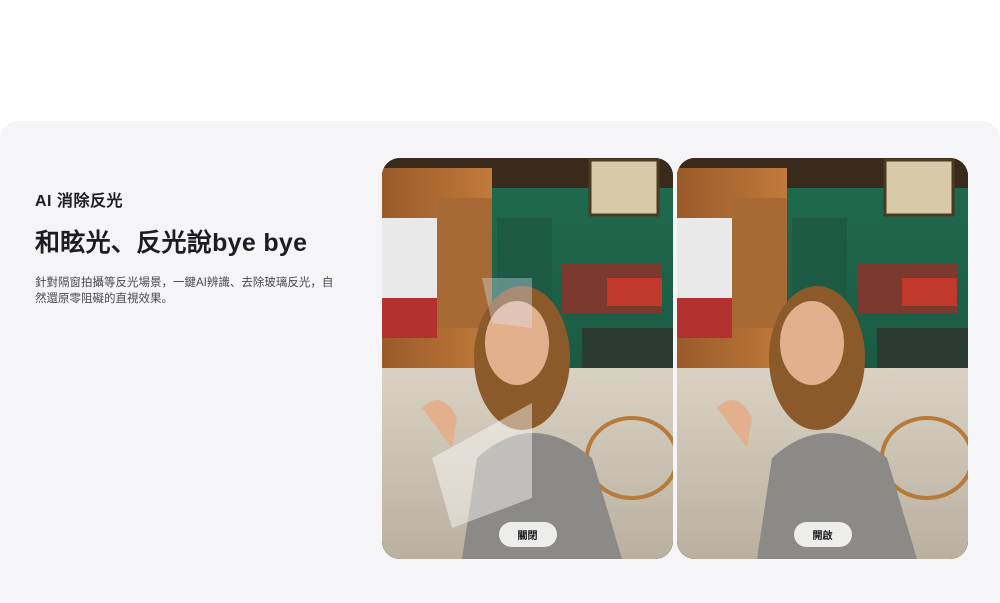 Image resolution: width=1000 pixels, height=603 pixels. Describe the element at coordinates (527, 534) in the screenshot. I see `reflection-off-button: 關閉` at that location.